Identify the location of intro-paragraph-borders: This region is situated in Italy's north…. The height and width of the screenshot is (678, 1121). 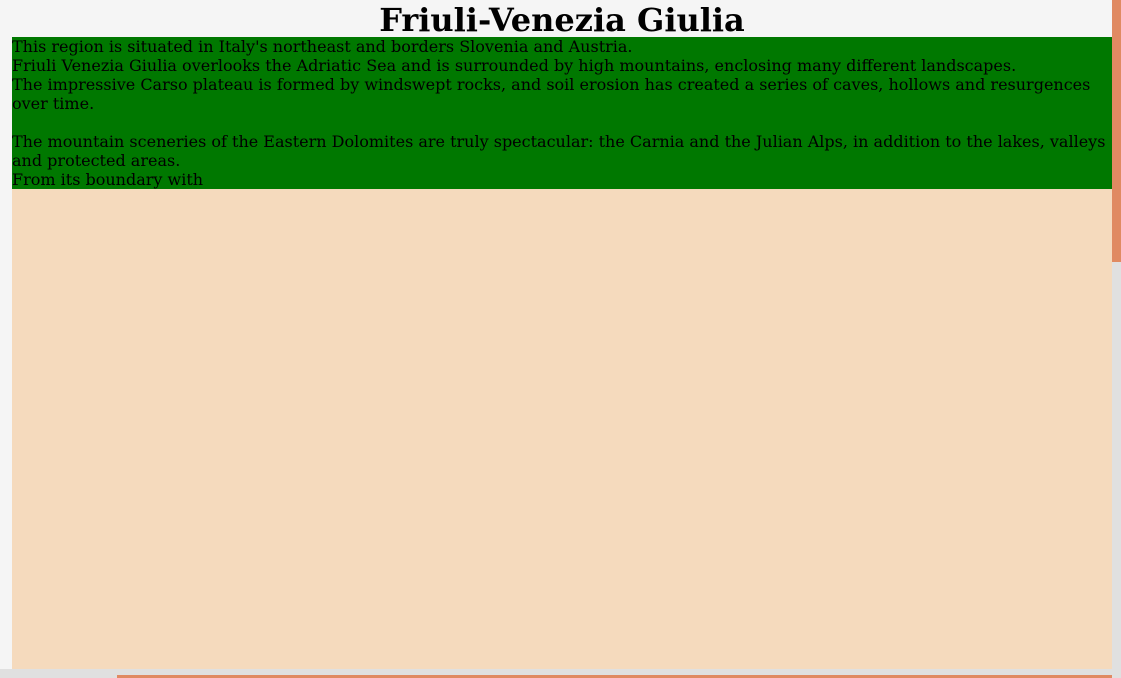
(322, 46).